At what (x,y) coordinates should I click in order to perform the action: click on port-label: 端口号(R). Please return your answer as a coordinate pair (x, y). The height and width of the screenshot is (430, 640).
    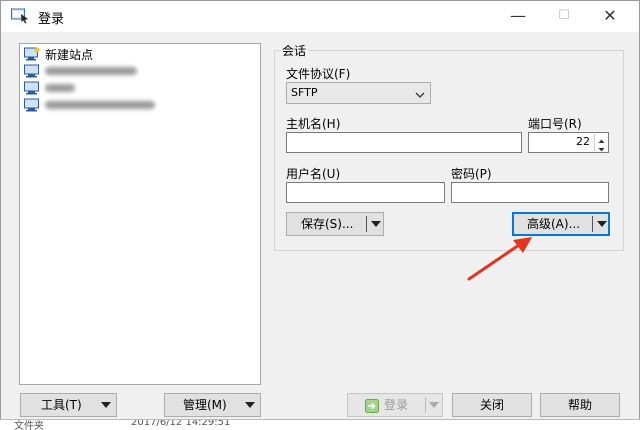
    Looking at the image, I should click on (555, 124).